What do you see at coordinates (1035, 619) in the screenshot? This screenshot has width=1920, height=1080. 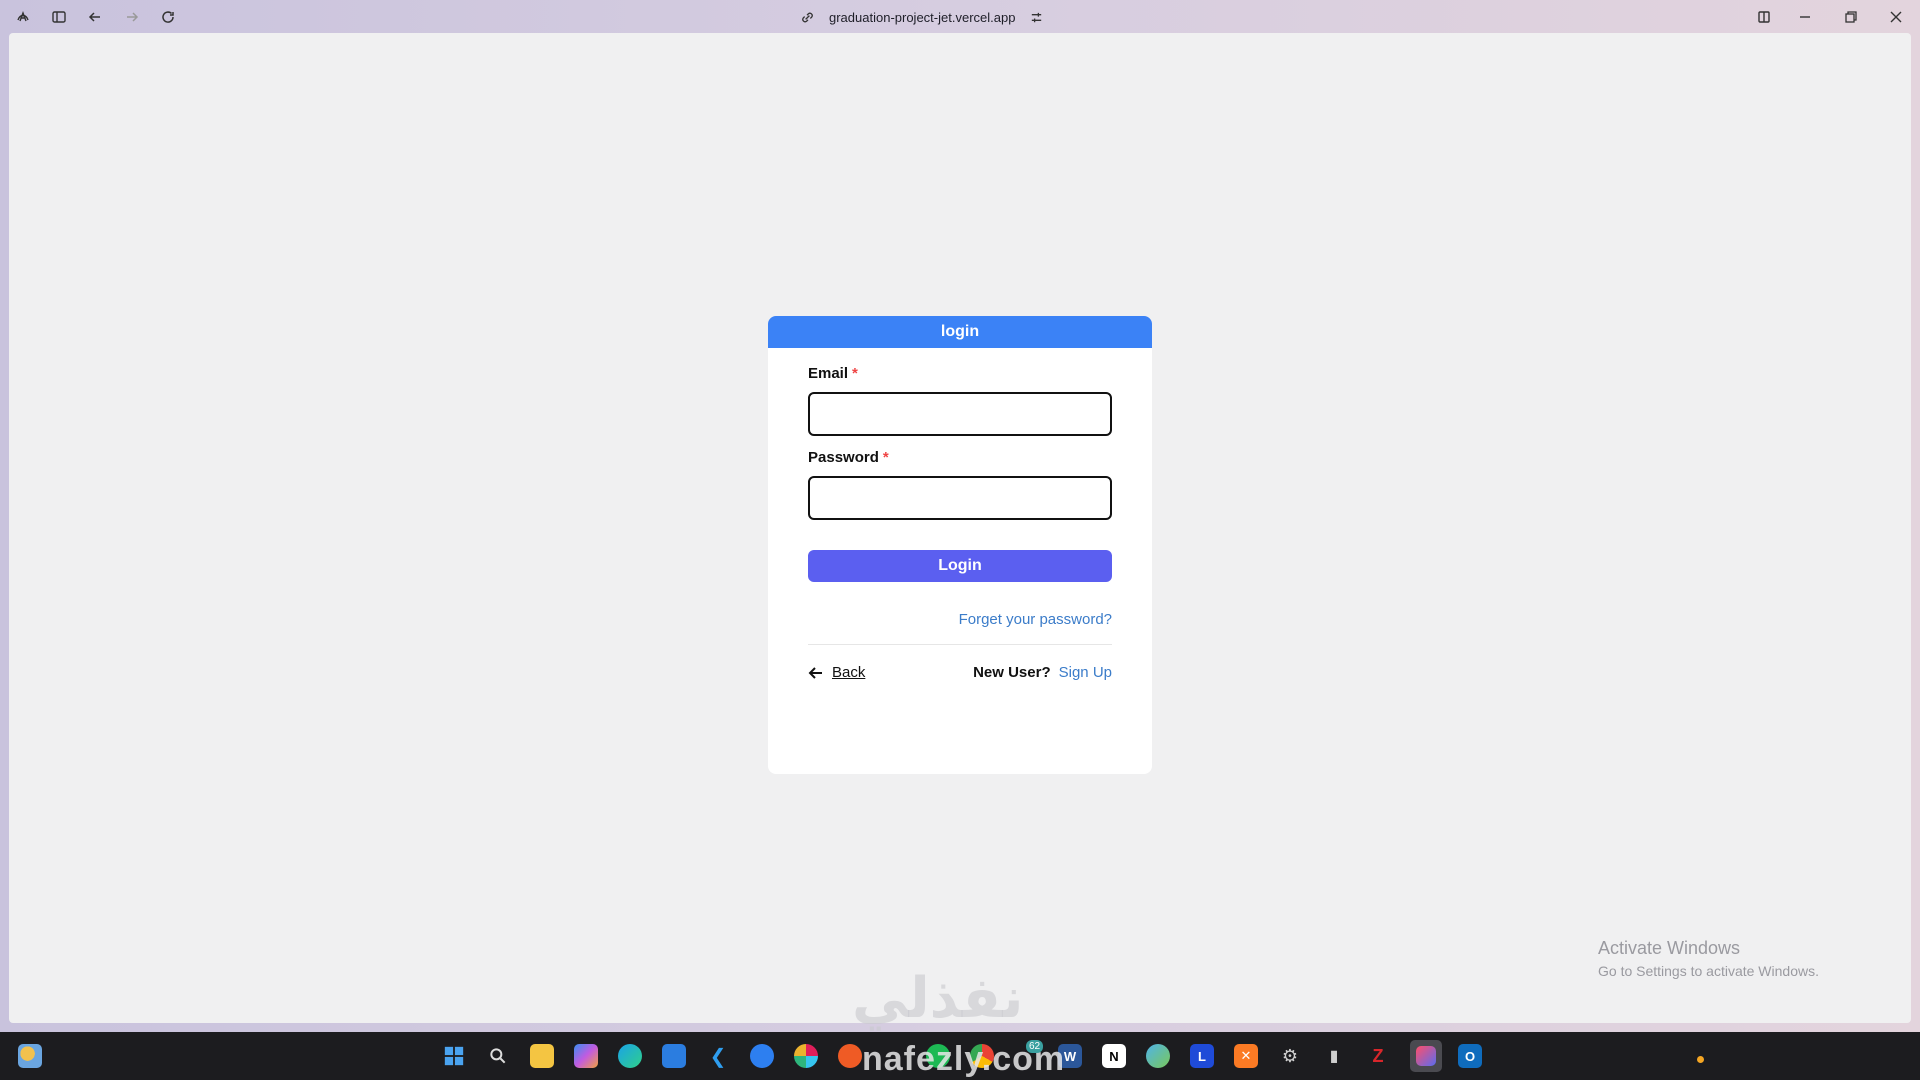 I see `forgot-password-link: Forget your password?` at bounding box center [1035, 619].